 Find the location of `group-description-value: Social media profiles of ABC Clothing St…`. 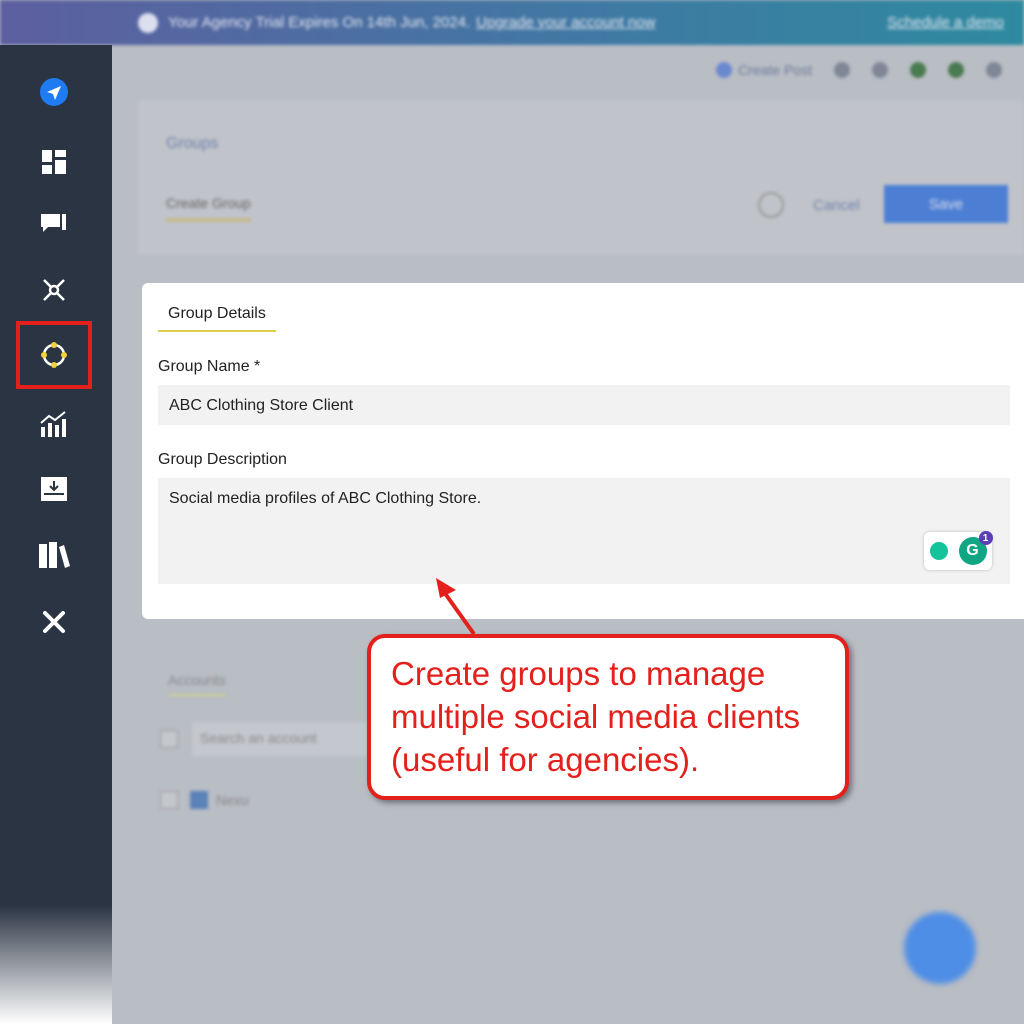

group-description-value: Social media profiles of ABC Clothing St… is located at coordinates (325, 498).